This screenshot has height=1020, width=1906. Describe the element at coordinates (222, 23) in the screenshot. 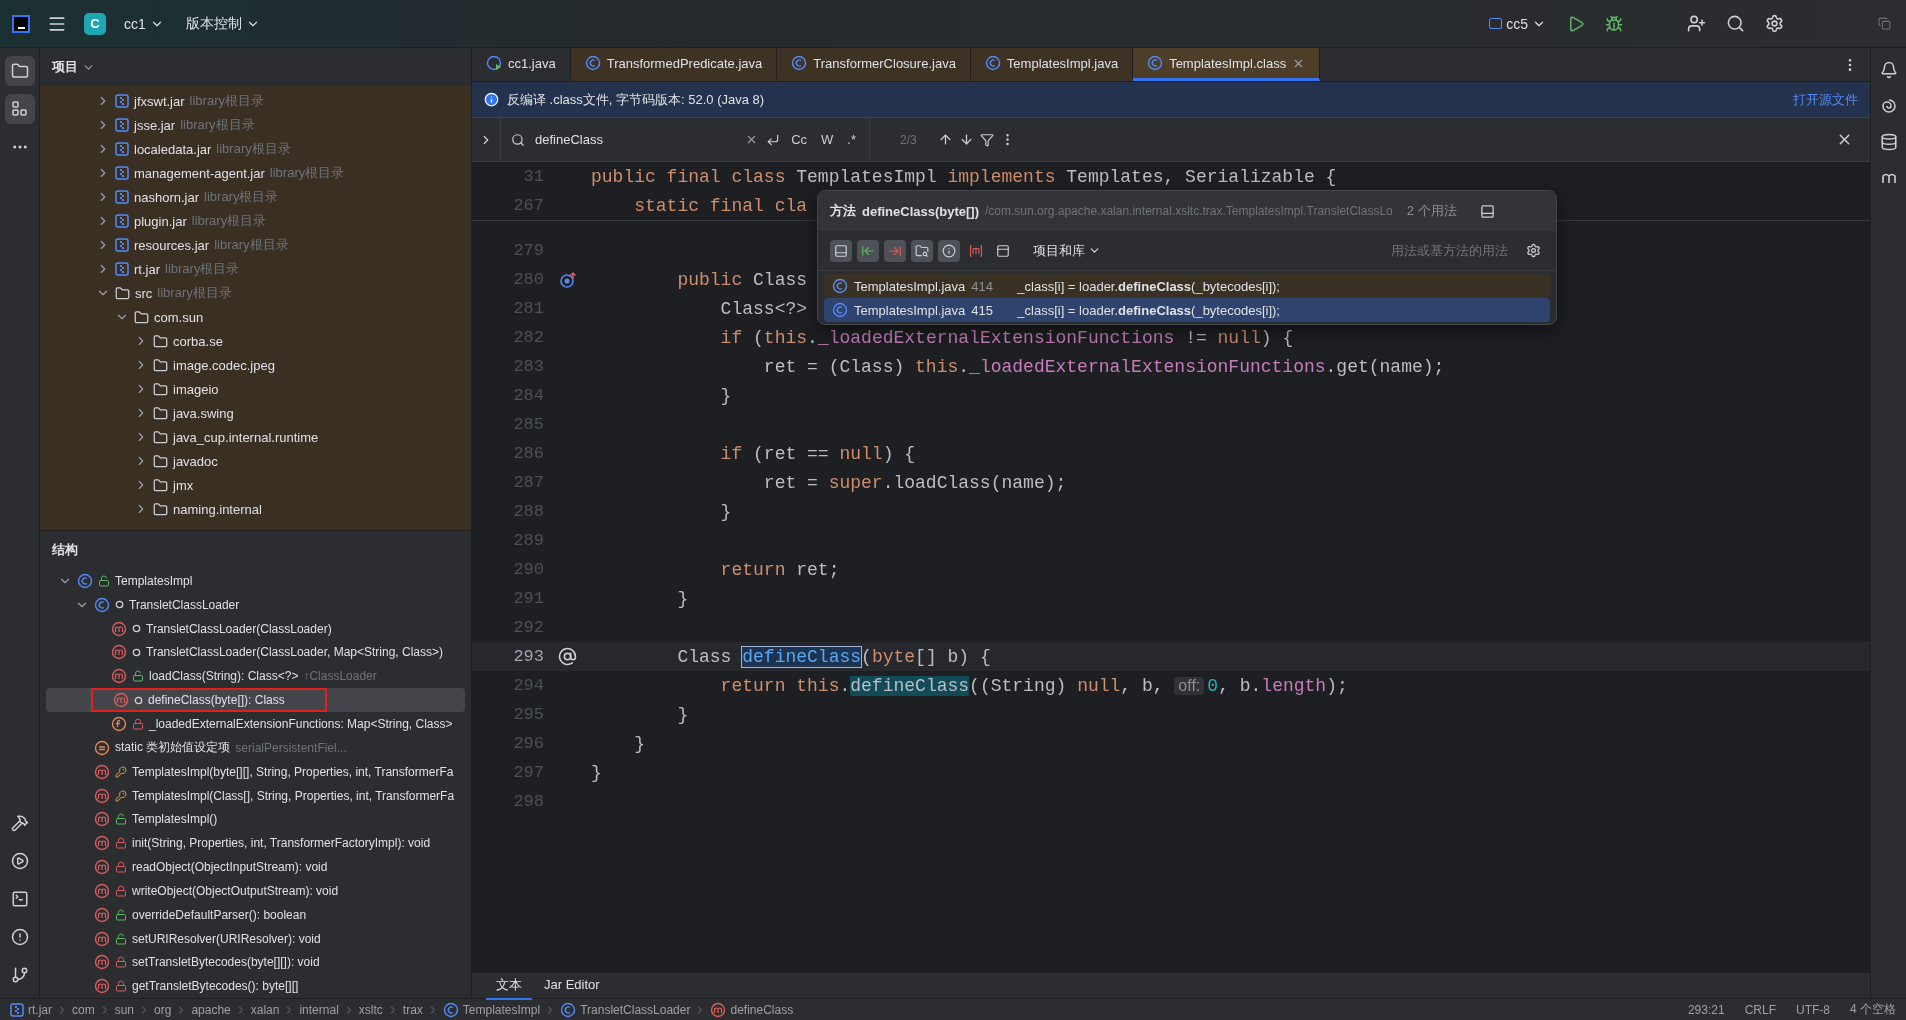

I see `vcs-menu: 版本控制` at that location.